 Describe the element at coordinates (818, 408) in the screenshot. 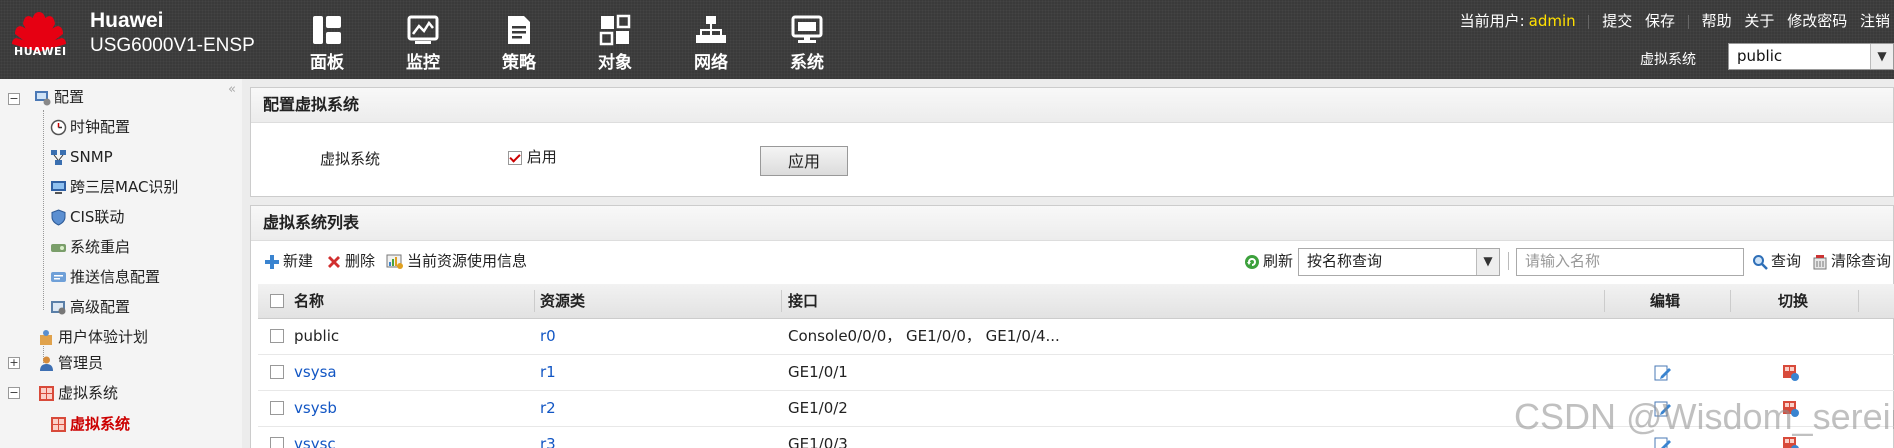

I see `row-interface: GE1/0/2` at that location.